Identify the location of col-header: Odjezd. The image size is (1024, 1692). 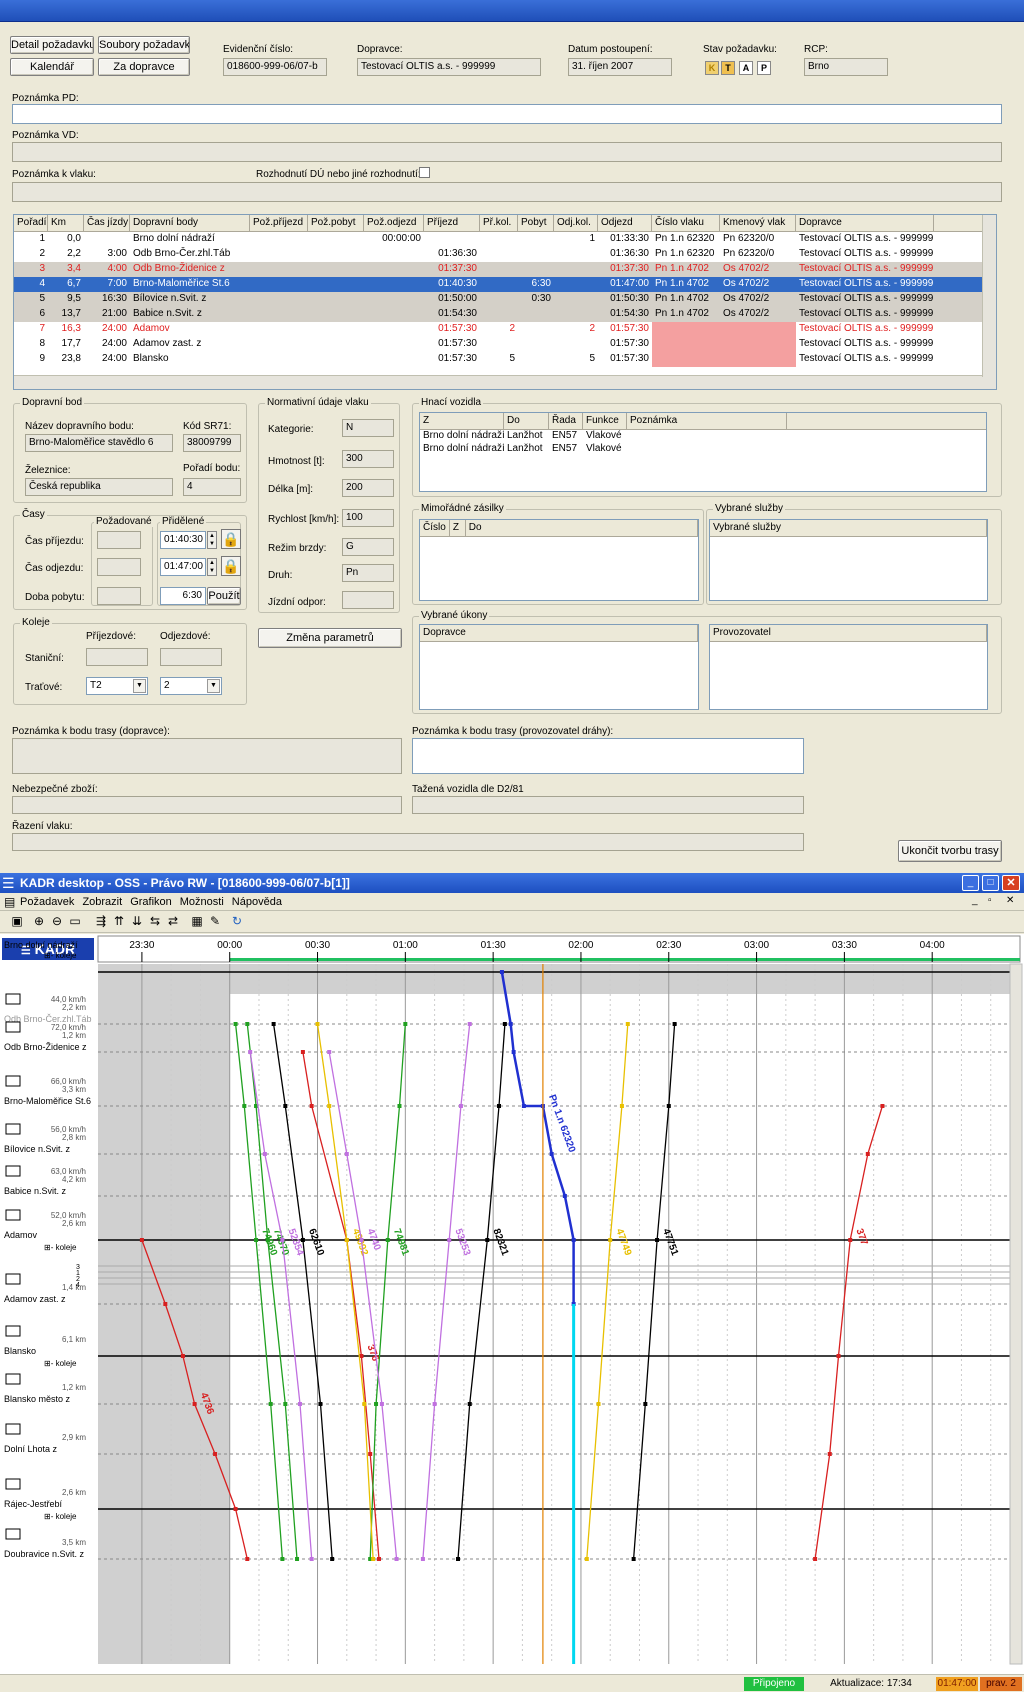
(625, 223).